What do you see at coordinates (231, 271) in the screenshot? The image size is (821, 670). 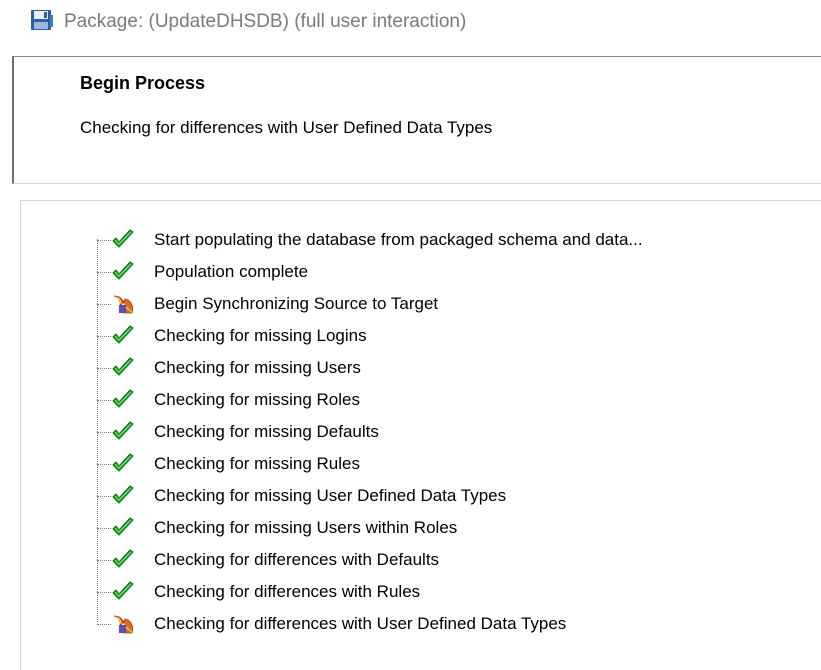 I see `step-label: Population complete` at bounding box center [231, 271].